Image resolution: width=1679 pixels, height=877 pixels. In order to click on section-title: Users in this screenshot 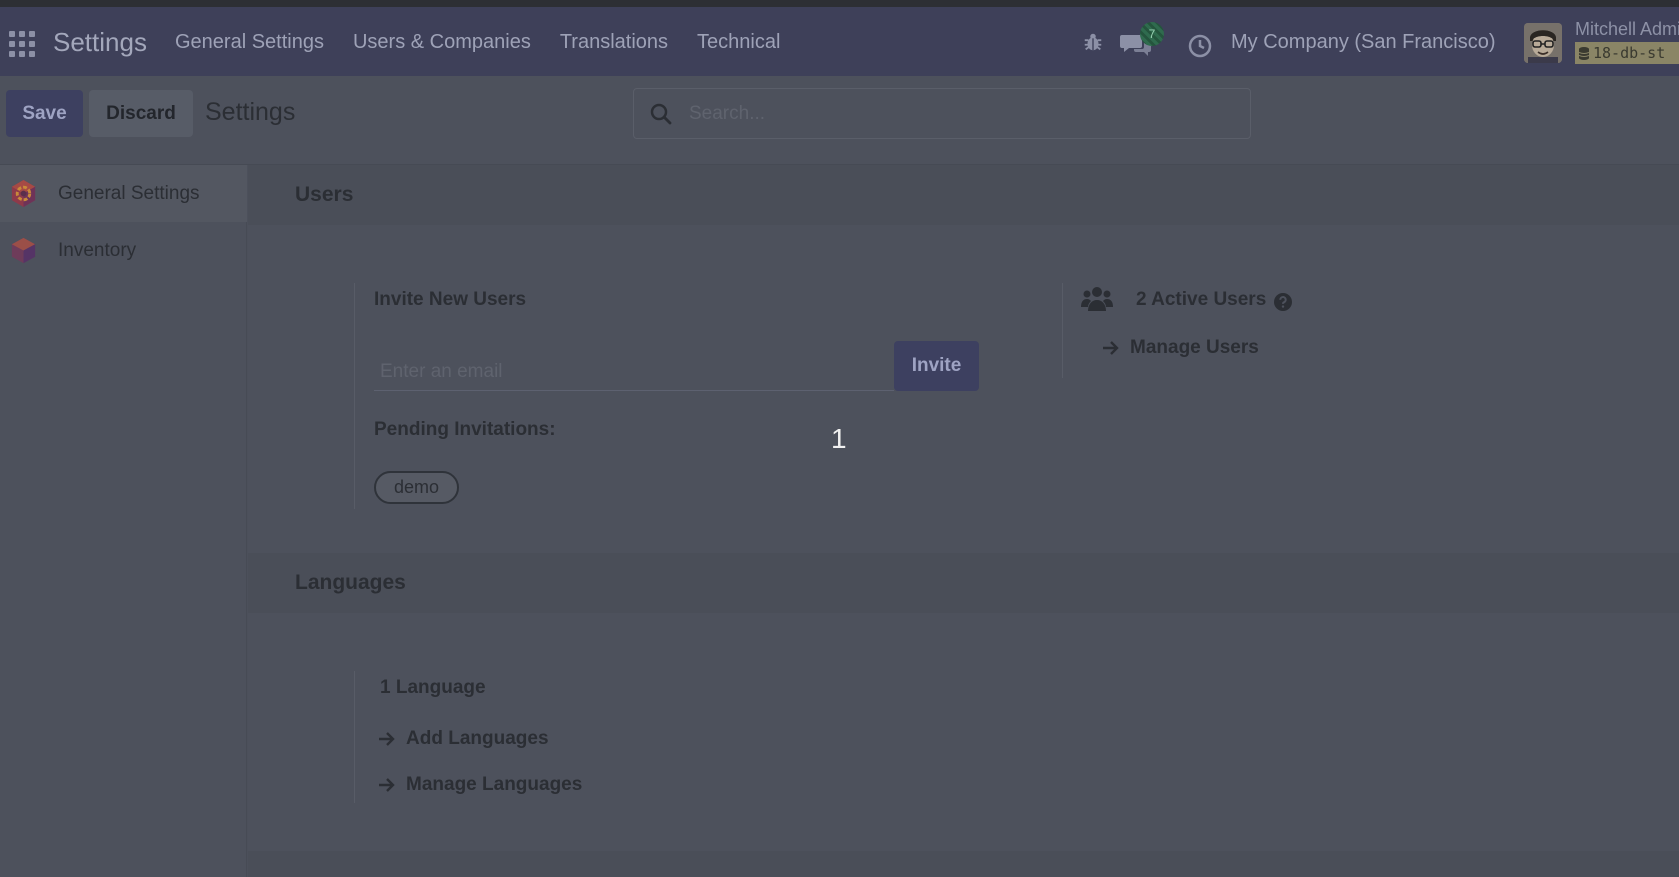, I will do `click(324, 194)`.